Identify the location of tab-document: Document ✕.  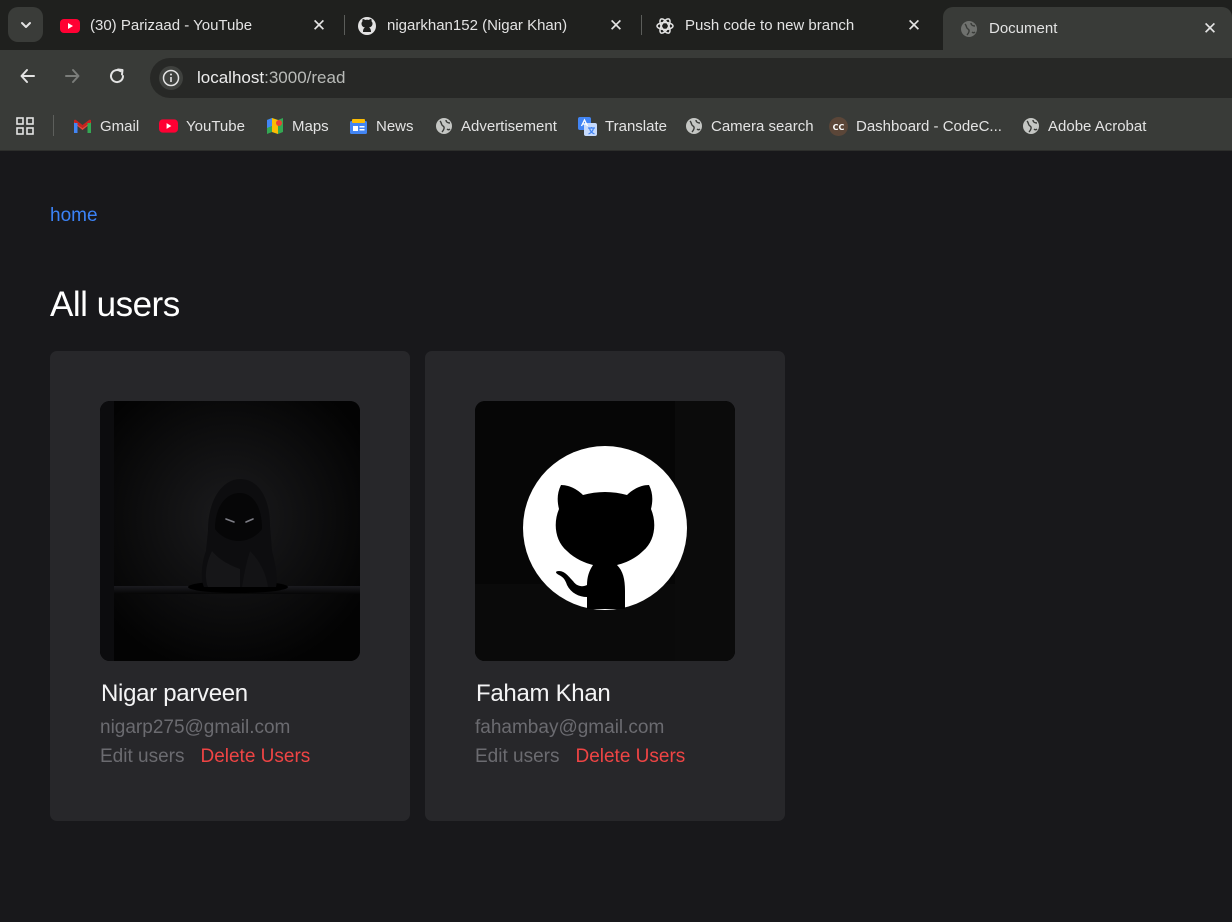
(1087, 28).